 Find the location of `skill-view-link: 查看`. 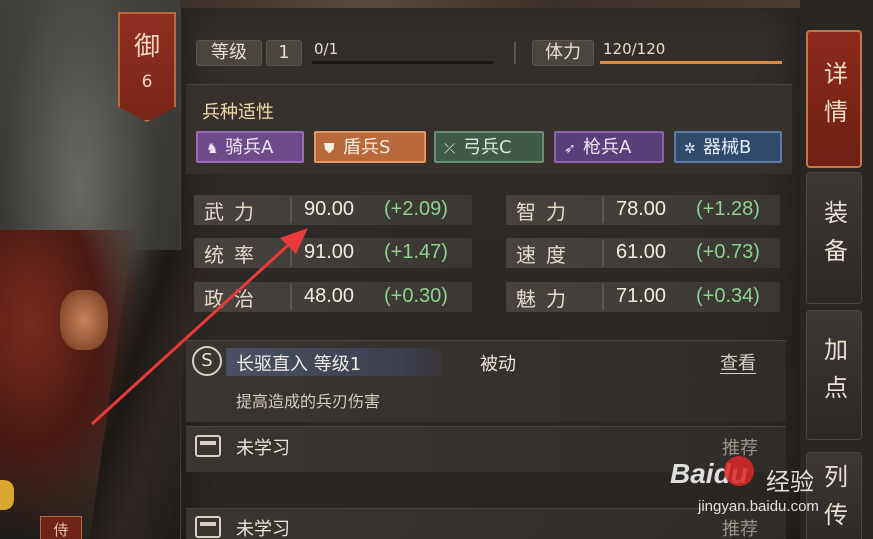

skill-view-link: 查看 is located at coordinates (738, 362).